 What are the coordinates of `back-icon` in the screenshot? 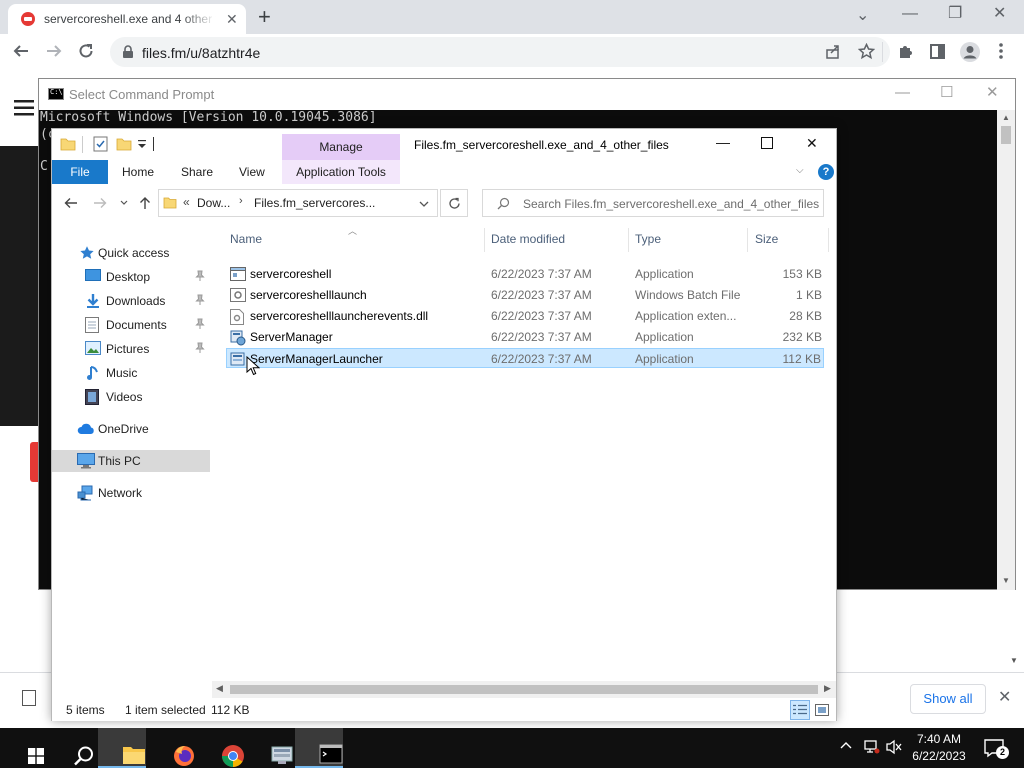 It's located at (21, 51).